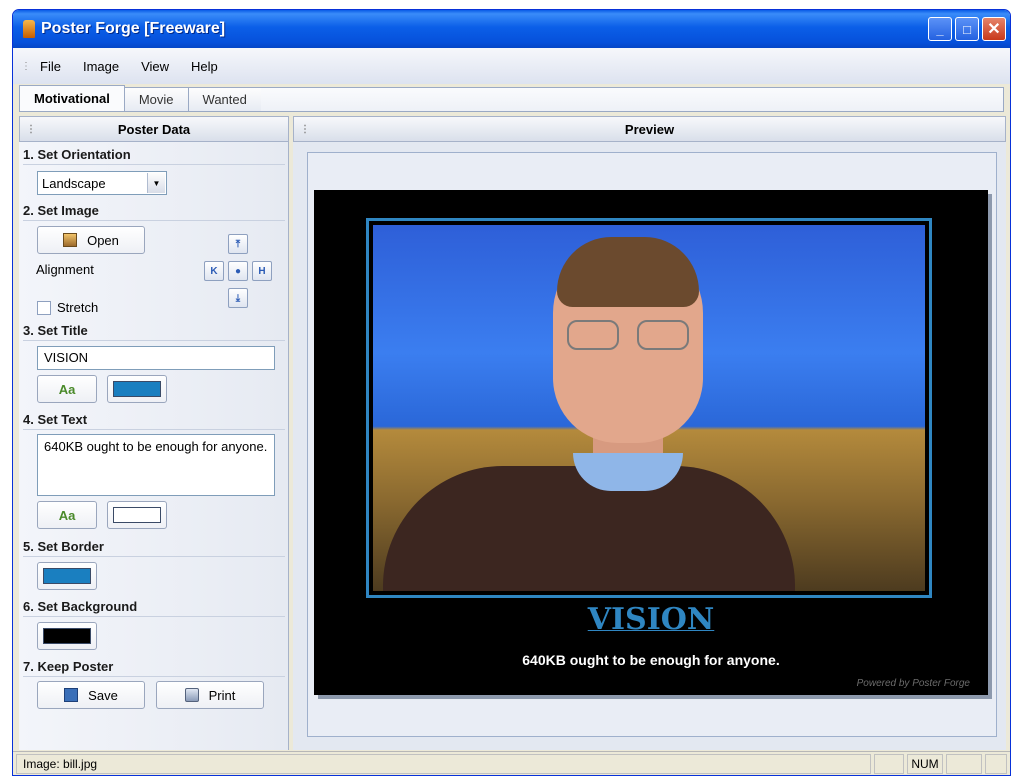 Image resolution: width=1013 pixels, height=778 pixels. I want to click on text-color-button, so click(137, 515).